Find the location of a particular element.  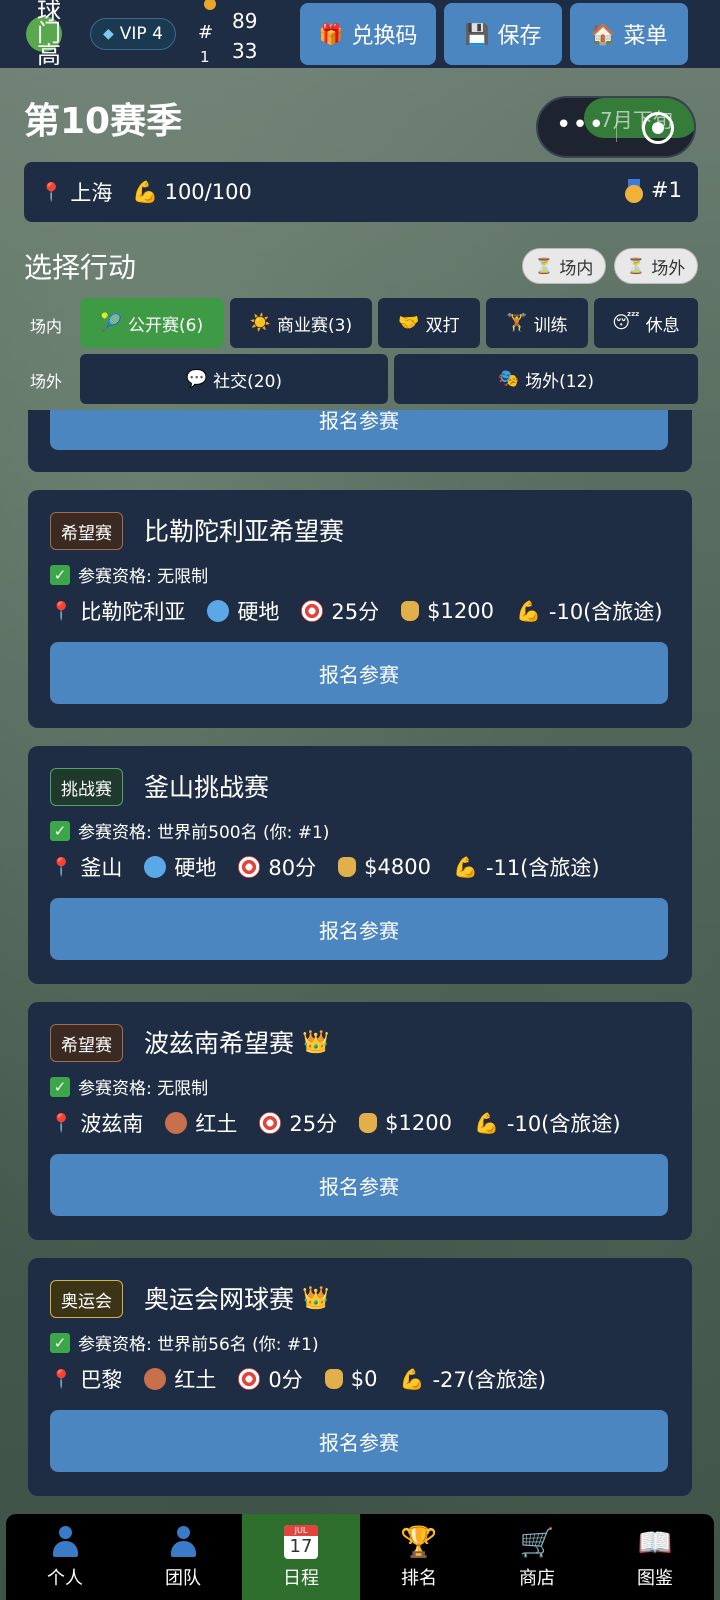

trophy-icon: 🏆 is located at coordinates (419, 1542).